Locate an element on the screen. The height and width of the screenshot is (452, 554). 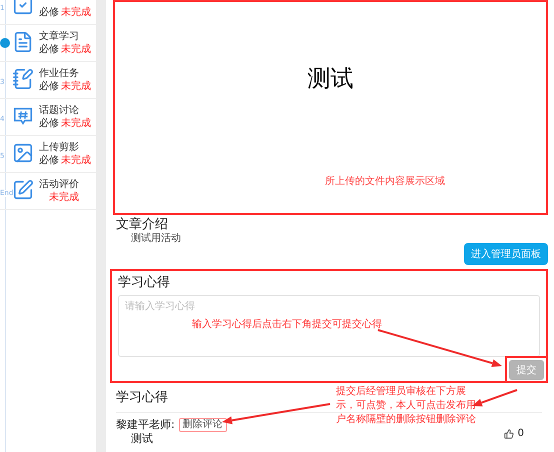
annotation-text: 输入学习心得后点击右下角提交可提交心得 is located at coordinates (287, 325).